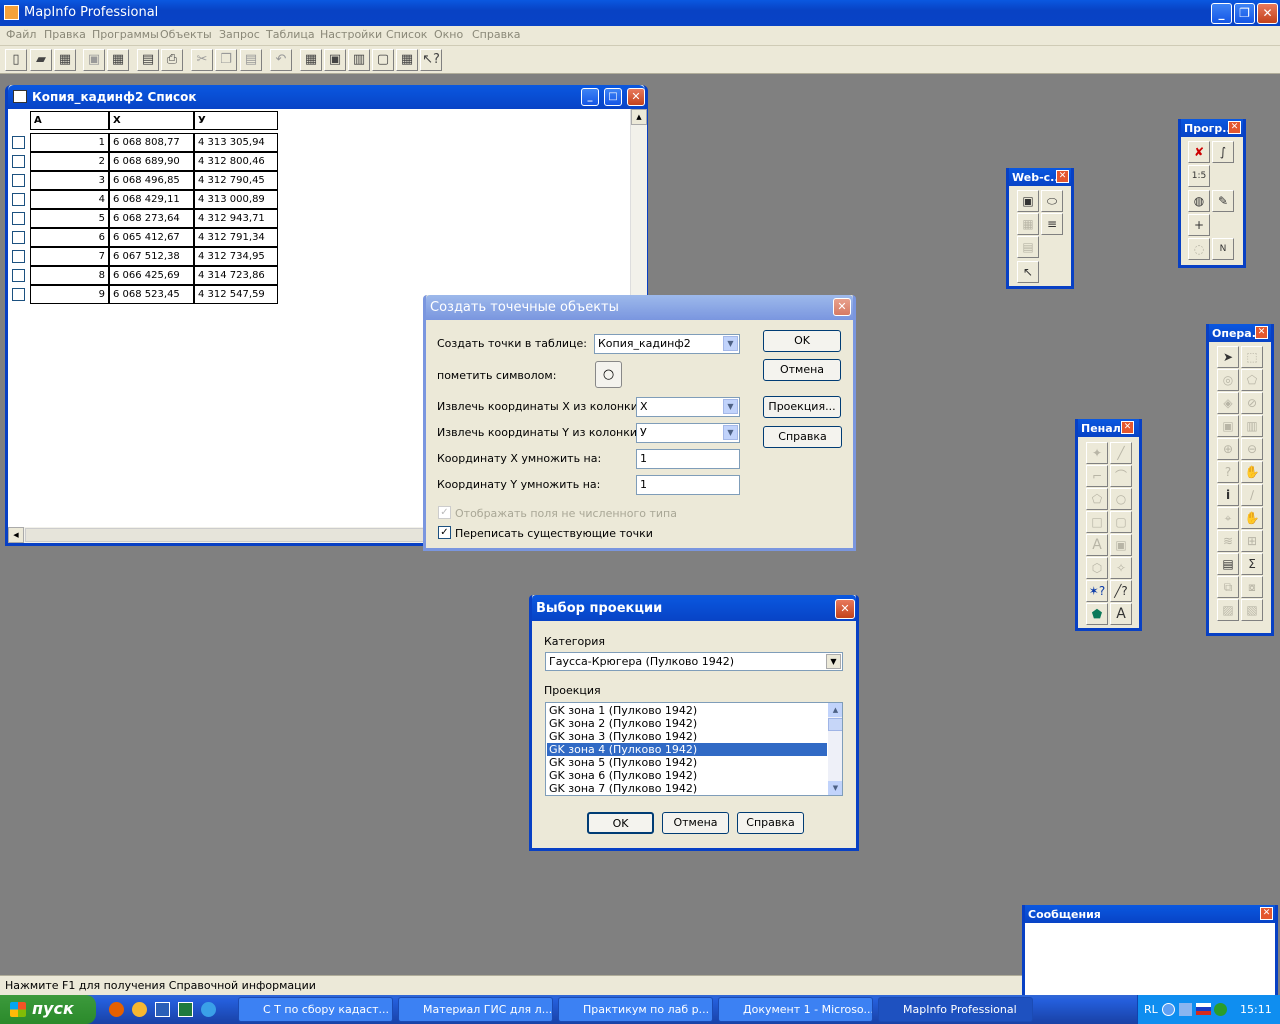 This screenshot has width=1280, height=1024. What do you see at coordinates (1097, 591) in the screenshot?
I see `symbol-style-icon: ✶?` at bounding box center [1097, 591].